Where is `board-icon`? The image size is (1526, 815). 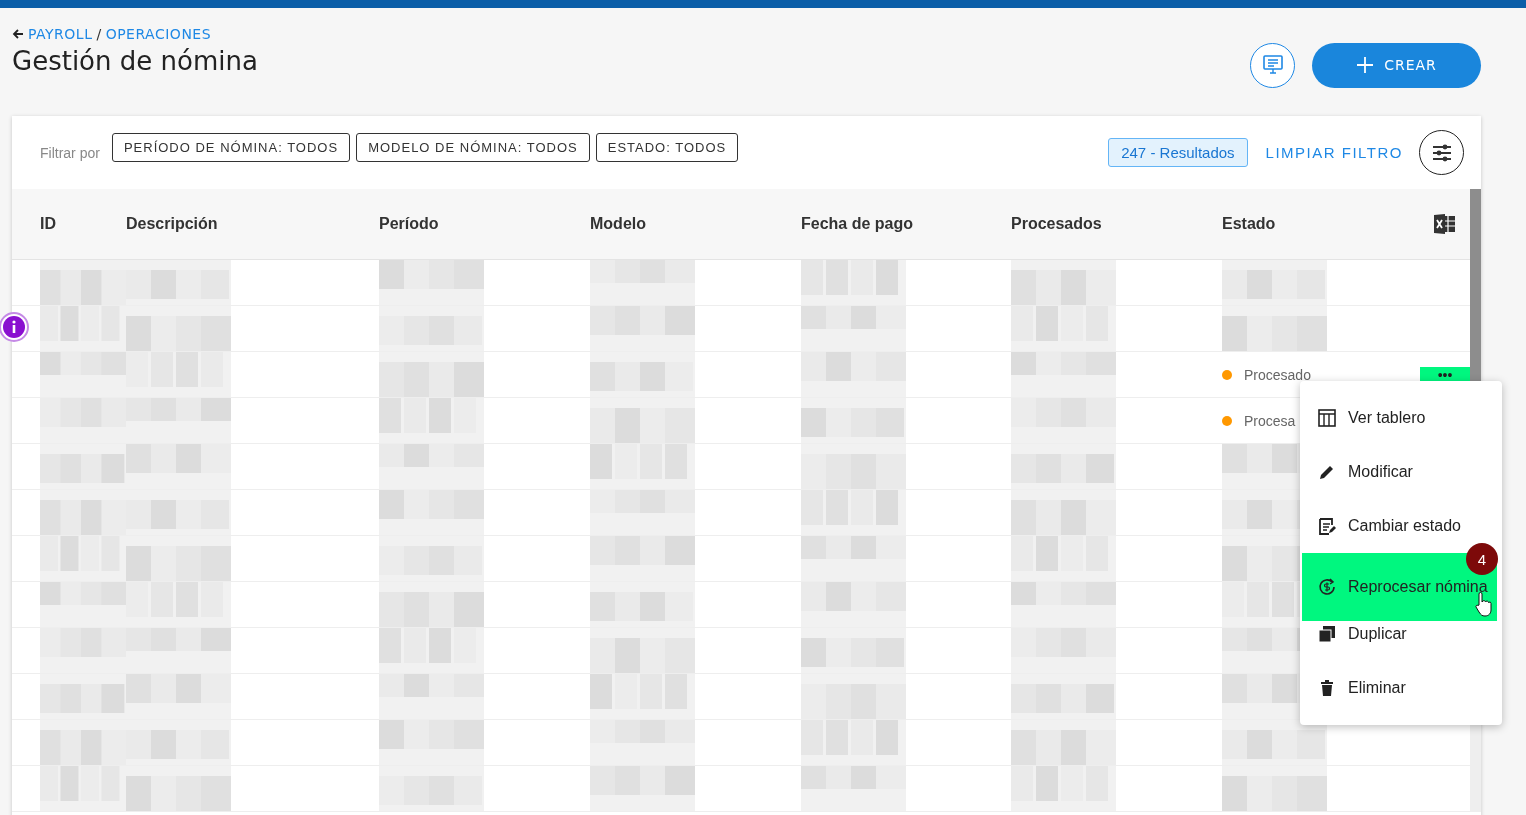
board-icon is located at coordinates (1327, 418).